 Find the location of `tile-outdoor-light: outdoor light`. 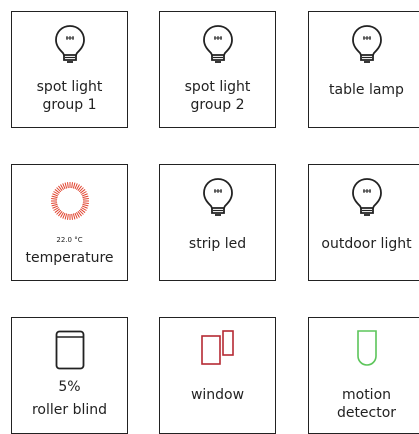

tile-outdoor-light: outdoor light is located at coordinates (363, 222).